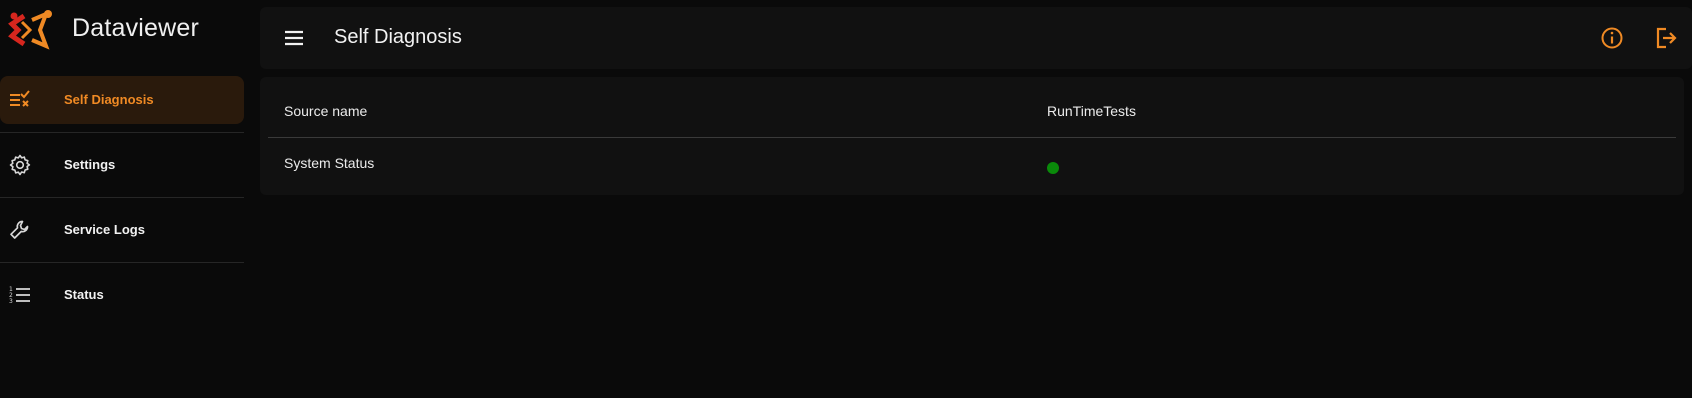  Describe the element at coordinates (1053, 168) in the screenshot. I see `status-ok-indicator` at that location.